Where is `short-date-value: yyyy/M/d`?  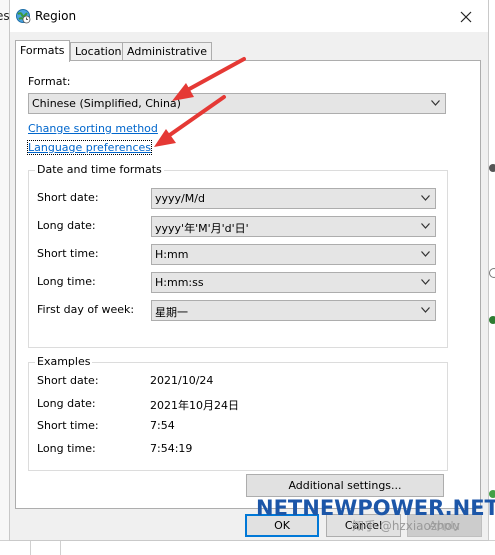
short-date-value: yyyy/M/d is located at coordinates (180, 198).